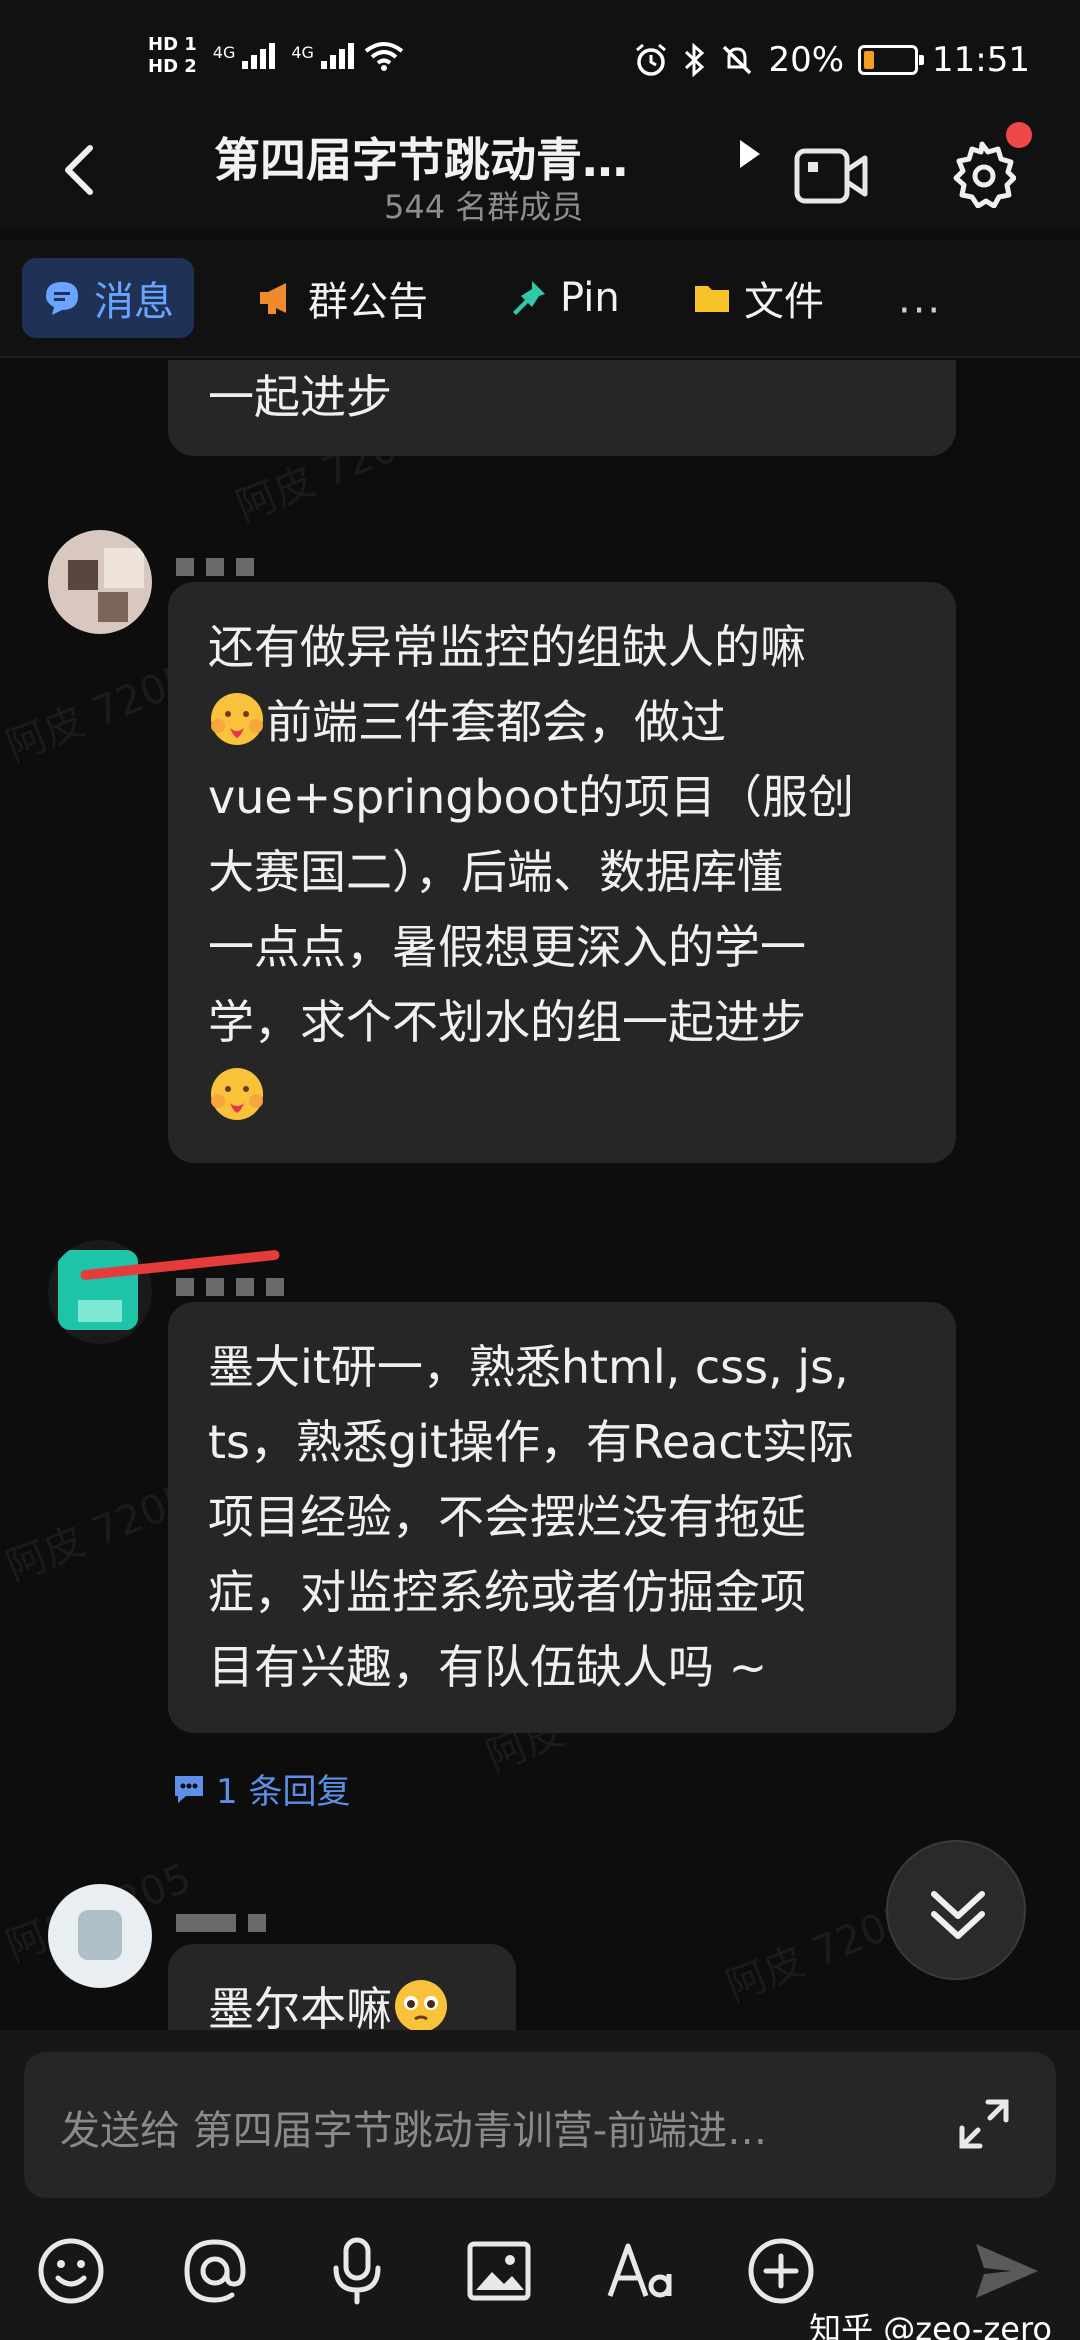 The image size is (1080, 2340). I want to click on reply-icon, so click(189, 1789).